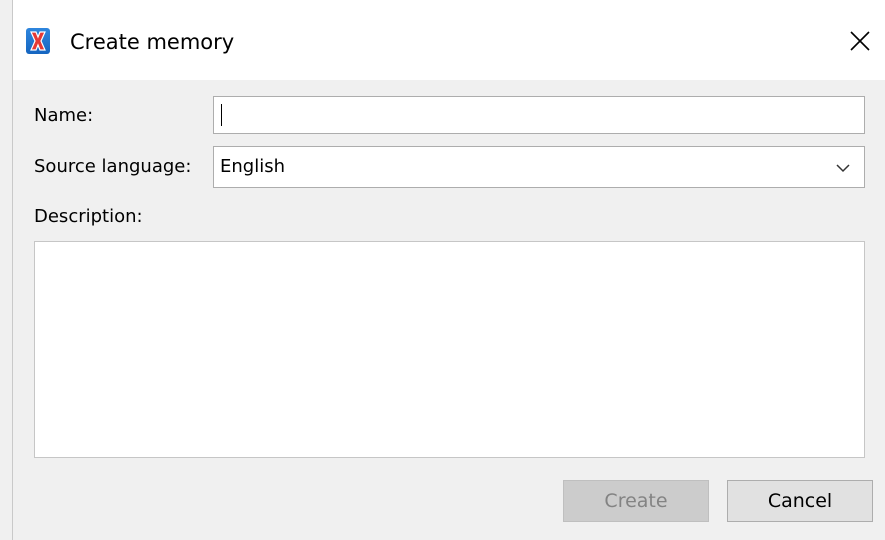 This screenshot has height=540, width=885. What do you see at coordinates (449, 40) in the screenshot?
I see `title-bar: Create memory` at bounding box center [449, 40].